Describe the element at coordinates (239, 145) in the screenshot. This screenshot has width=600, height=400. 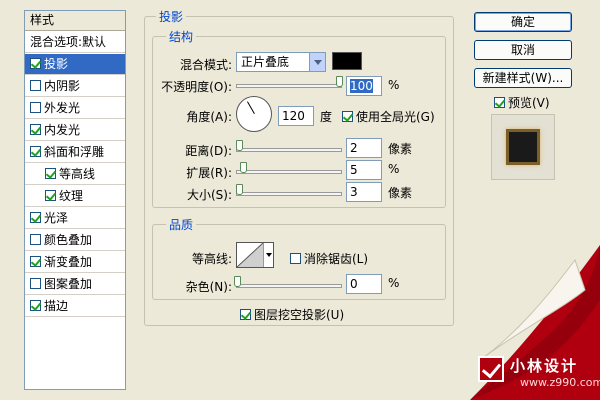
I see `distance-slider-thumb` at that location.